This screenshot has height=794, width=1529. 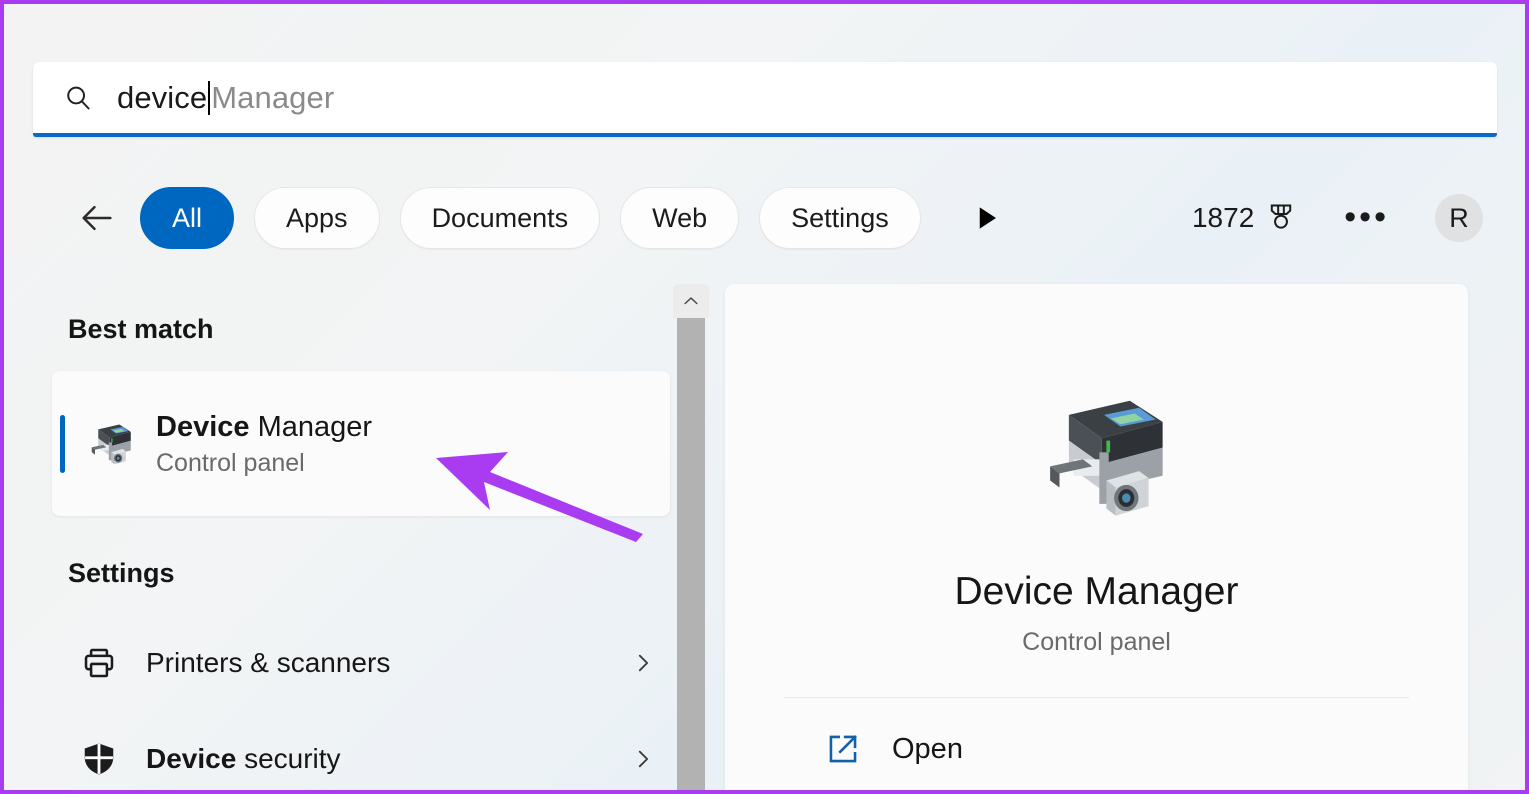 I want to click on best-match-result-device-manager: Device Manager Control panel, so click(x=361, y=443).